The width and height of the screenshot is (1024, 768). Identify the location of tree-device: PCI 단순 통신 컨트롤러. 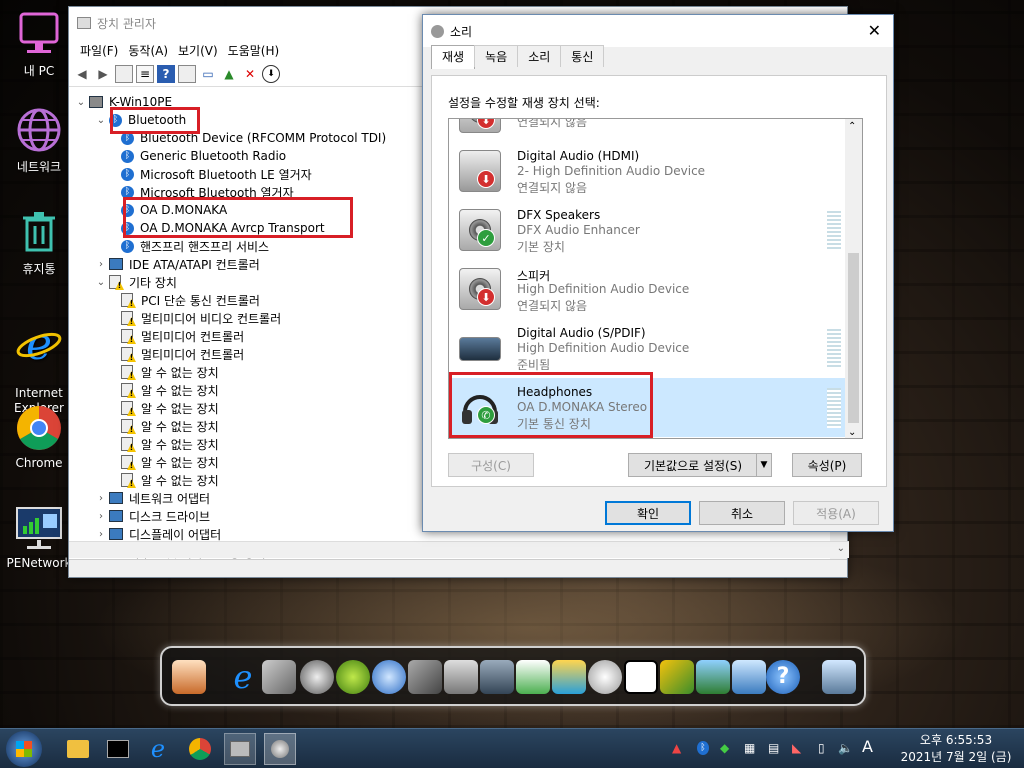
(187, 300).